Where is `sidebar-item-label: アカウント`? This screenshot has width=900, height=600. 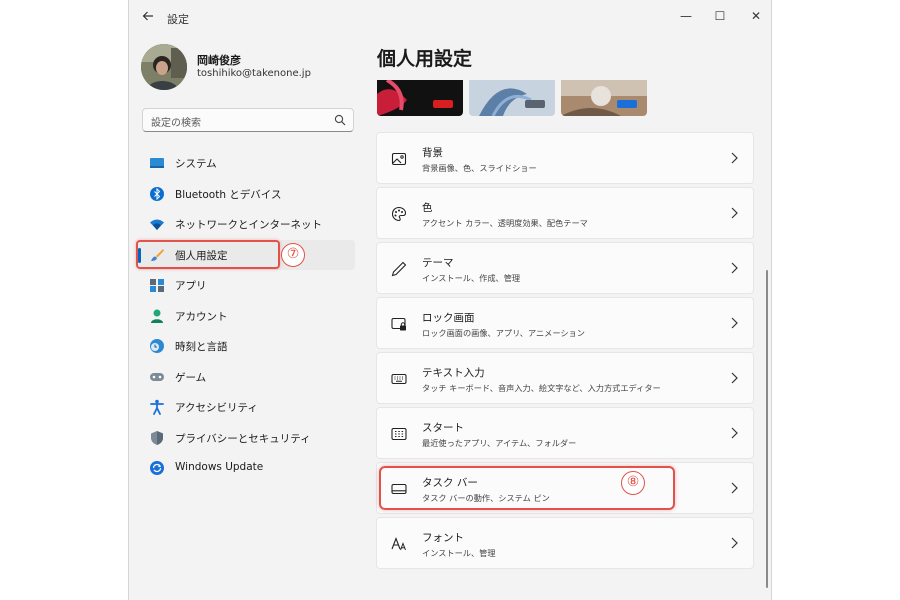
sidebar-item-label: アカウント is located at coordinates (201, 316).